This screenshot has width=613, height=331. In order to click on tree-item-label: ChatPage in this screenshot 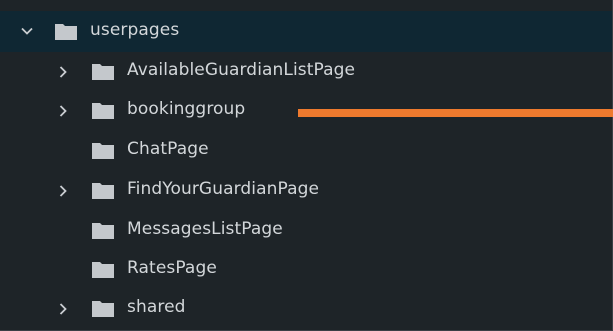, I will do `click(168, 149)`.